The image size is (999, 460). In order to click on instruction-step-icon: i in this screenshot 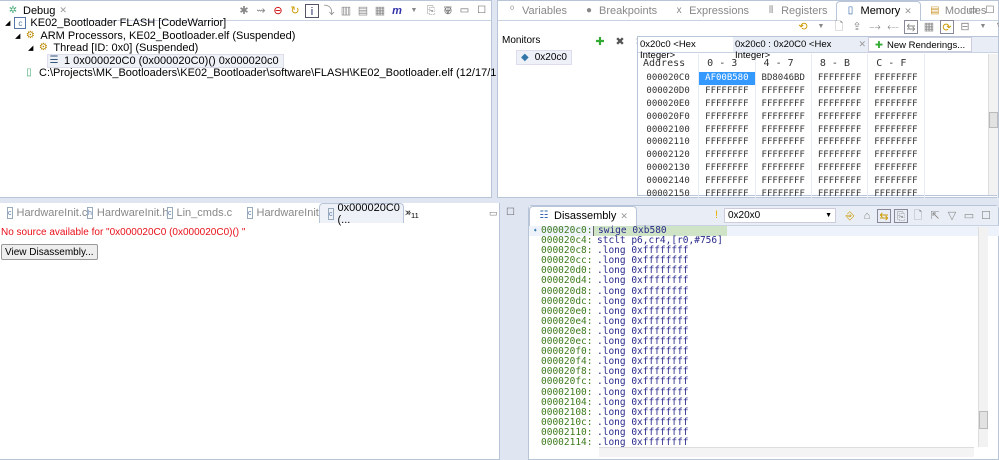, I will do `click(312, 11)`.